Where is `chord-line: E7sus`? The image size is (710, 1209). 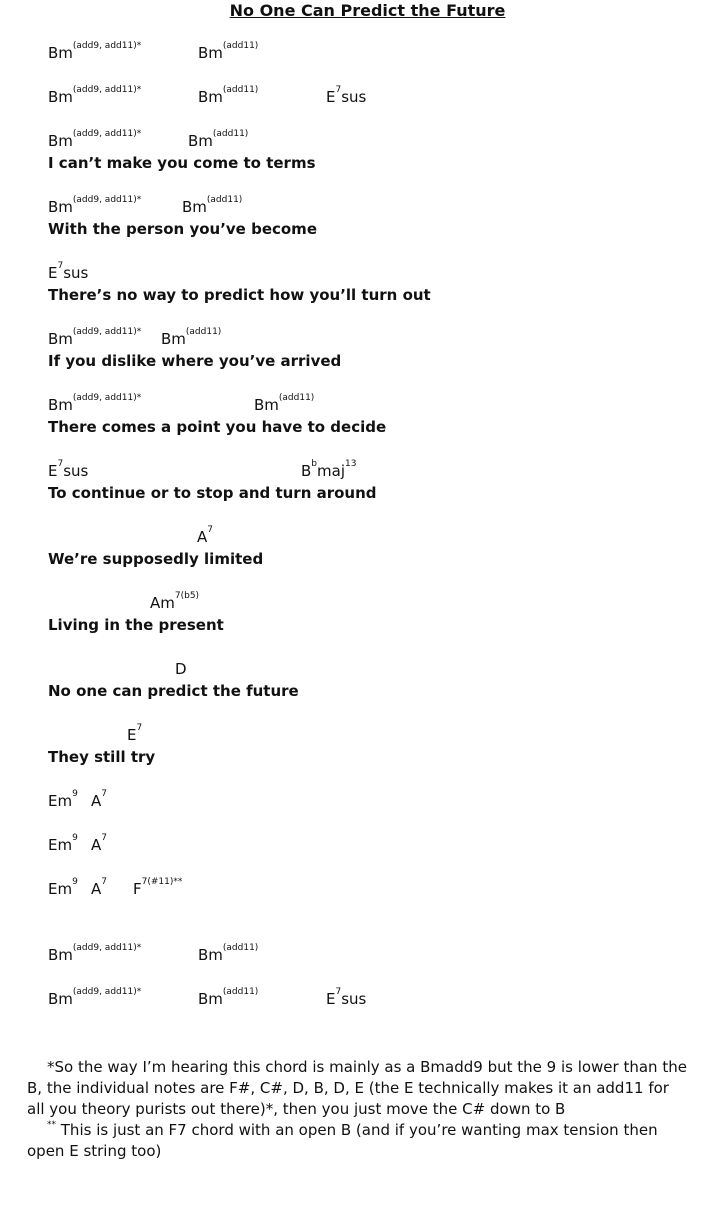
chord-line: E7sus is located at coordinates (379, 274).